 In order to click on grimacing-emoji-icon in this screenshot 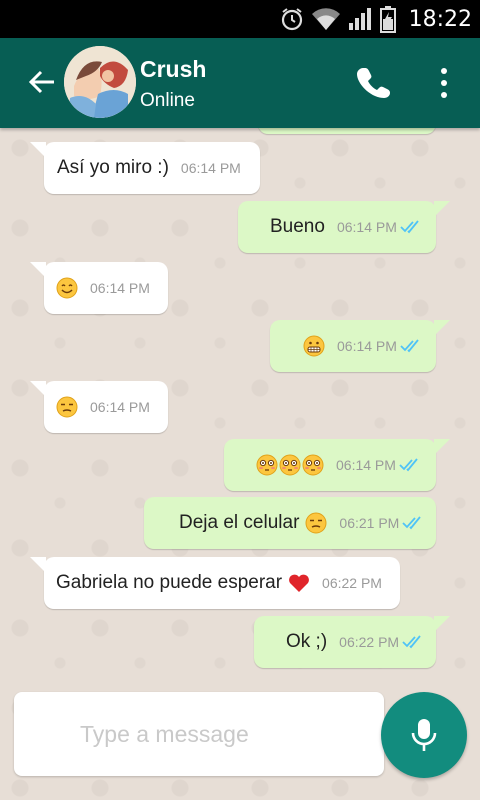, I will do `click(314, 346)`.